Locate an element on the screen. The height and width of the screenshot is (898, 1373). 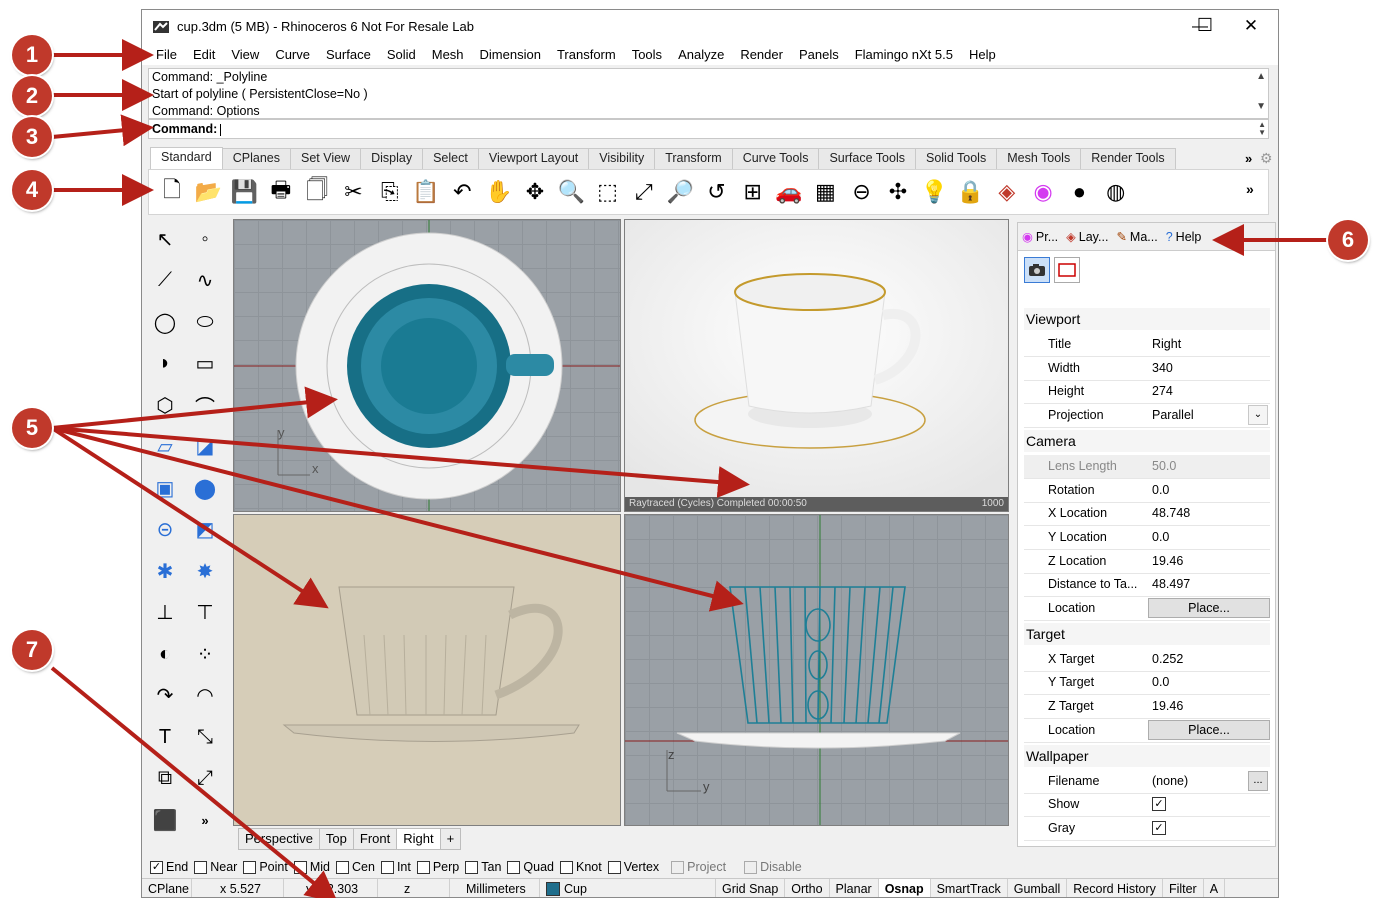
maximize-button: ☐ is located at coordinates (1205, 25).